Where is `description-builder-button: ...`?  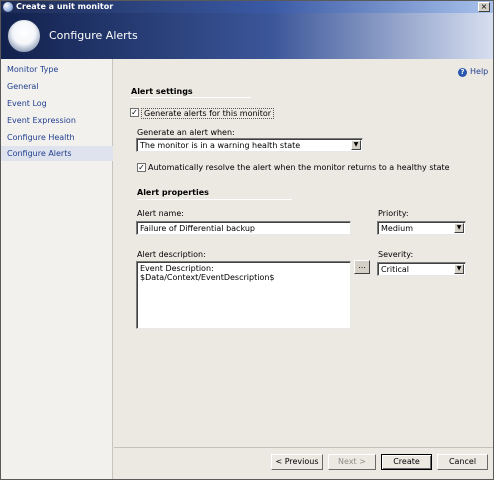
description-builder-button: ... is located at coordinates (362, 267).